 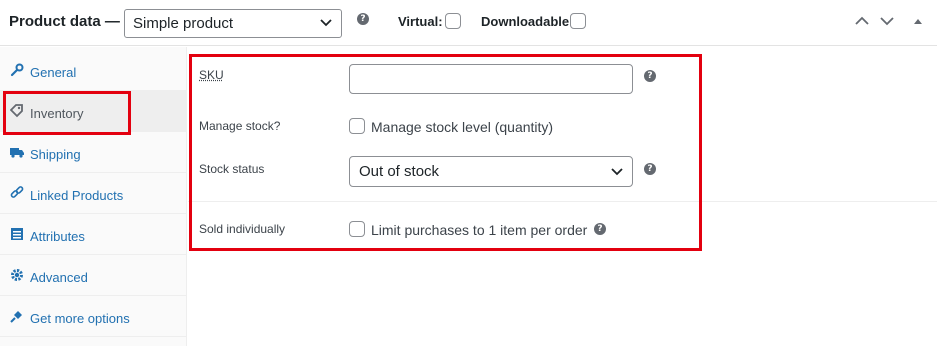 What do you see at coordinates (17, 152) in the screenshot?
I see `truck-icon` at bounding box center [17, 152].